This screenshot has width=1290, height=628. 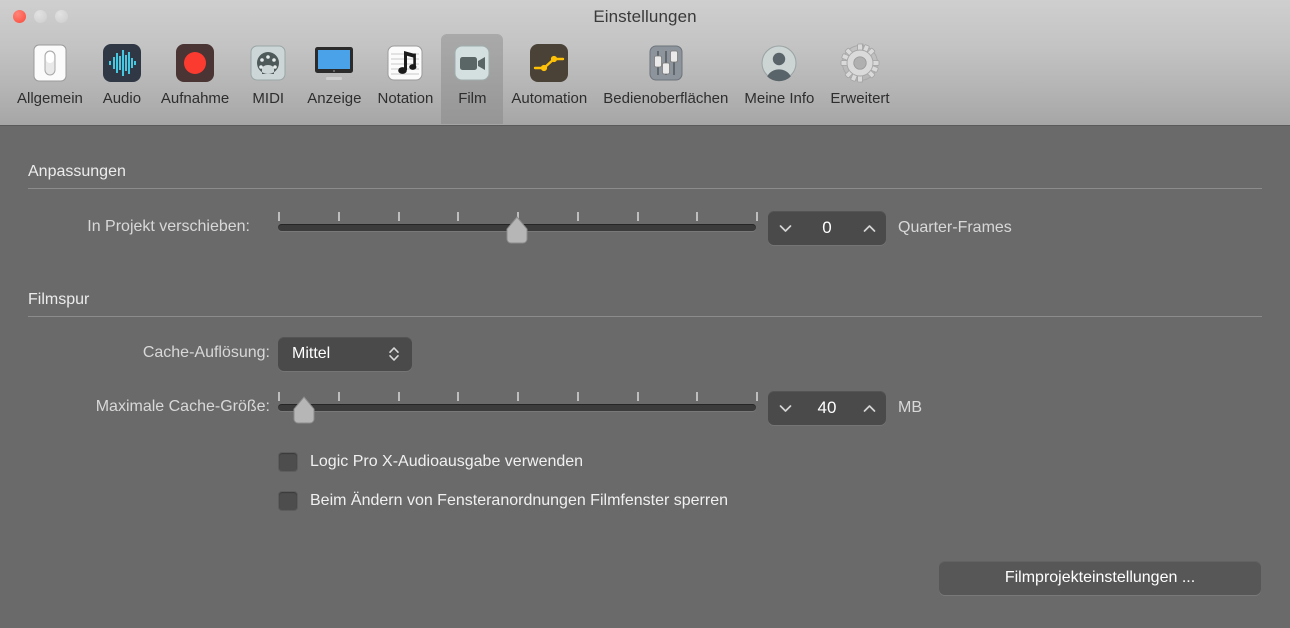 I want to click on video-camera-icon, so click(x=472, y=63).